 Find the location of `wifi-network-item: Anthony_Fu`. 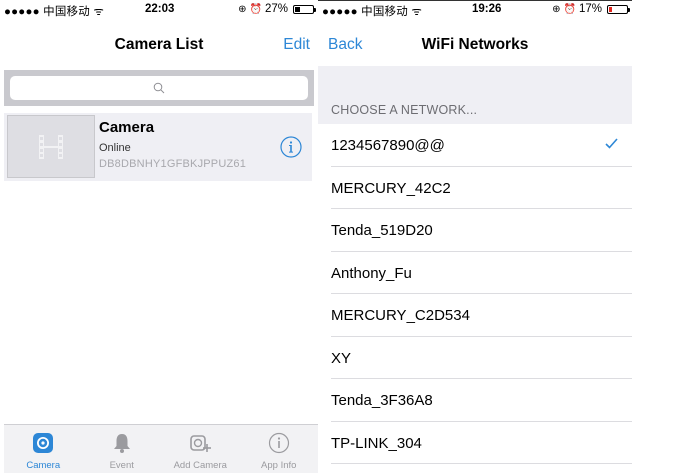

wifi-network-item: Anthony_Fu is located at coordinates (475, 273).